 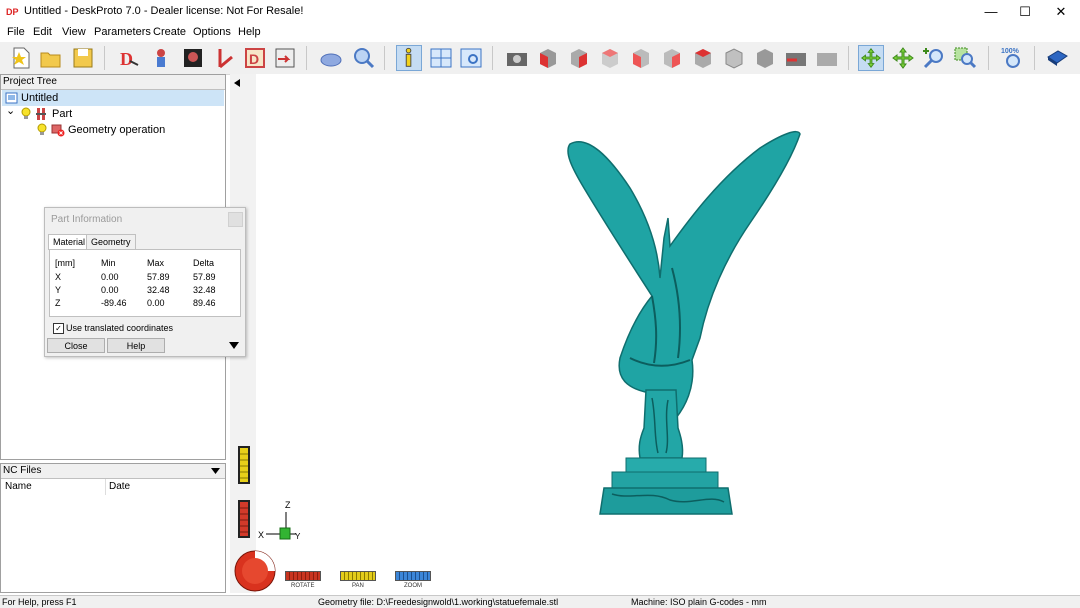 I want to click on main-toolbar: D D 100%, so click(x=540, y=58).